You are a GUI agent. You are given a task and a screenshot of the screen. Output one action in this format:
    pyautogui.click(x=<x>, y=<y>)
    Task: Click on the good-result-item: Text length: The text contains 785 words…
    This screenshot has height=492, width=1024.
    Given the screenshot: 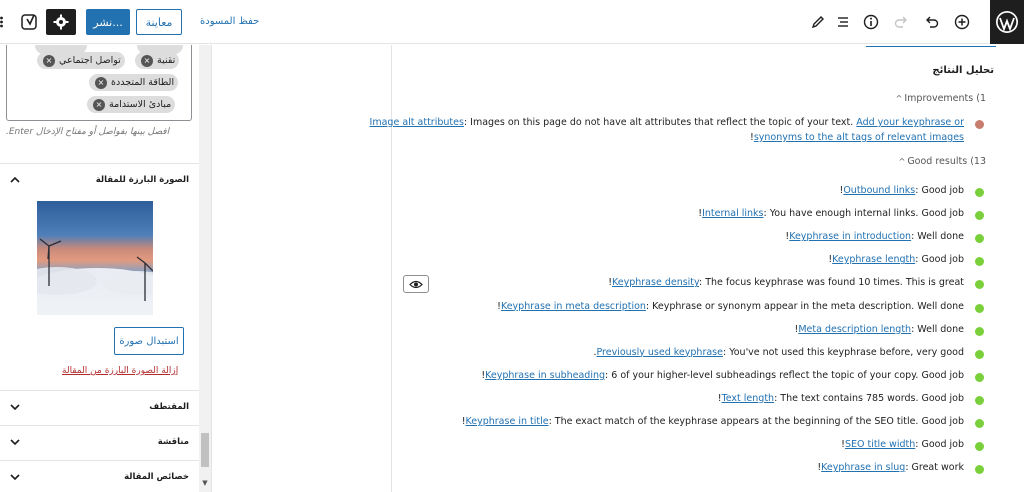 What is the action you would take?
    pyautogui.click(x=841, y=398)
    